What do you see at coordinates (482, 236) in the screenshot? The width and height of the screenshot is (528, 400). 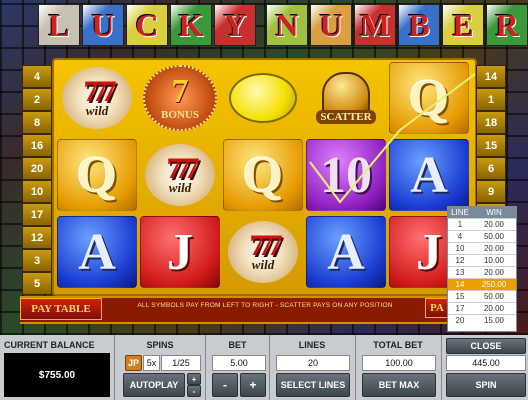 I see `win-table-row: 4 50.00` at bounding box center [482, 236].